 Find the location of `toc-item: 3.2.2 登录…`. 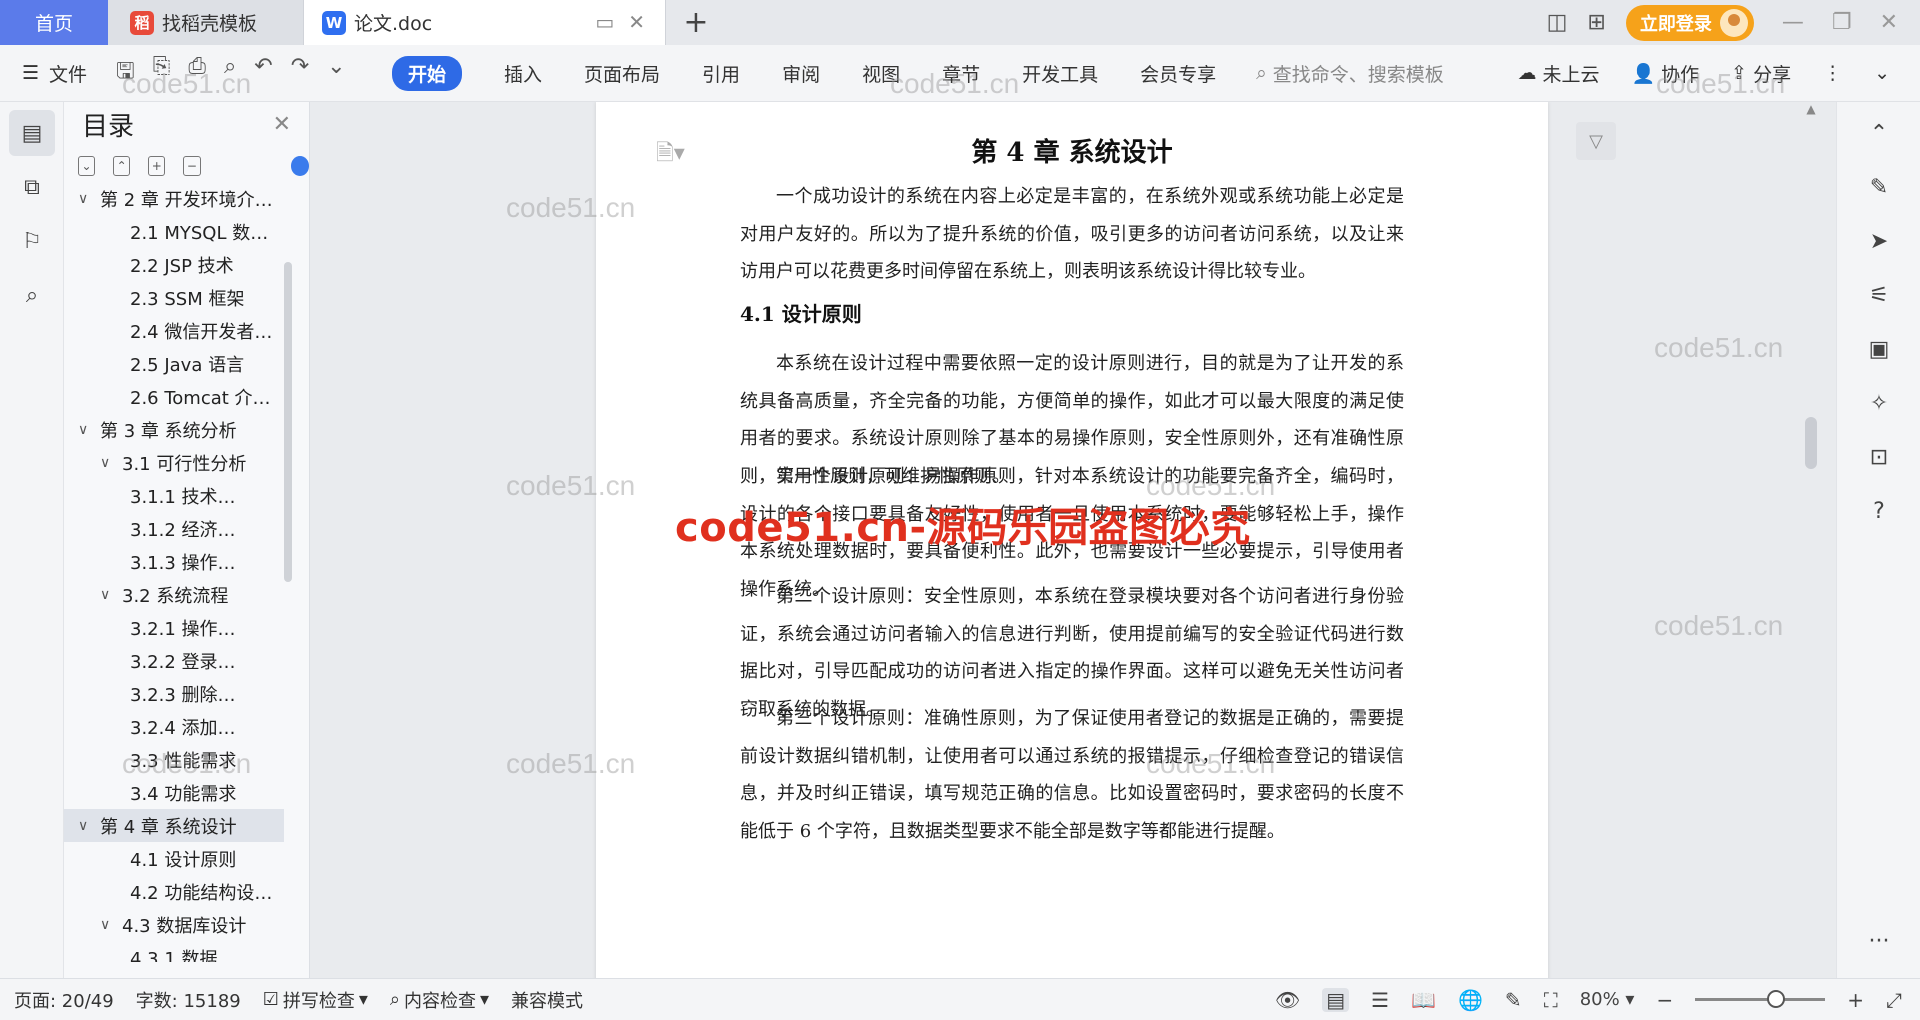

toc-item: 3.2.2 登录… is located at coordinates (174, 660).